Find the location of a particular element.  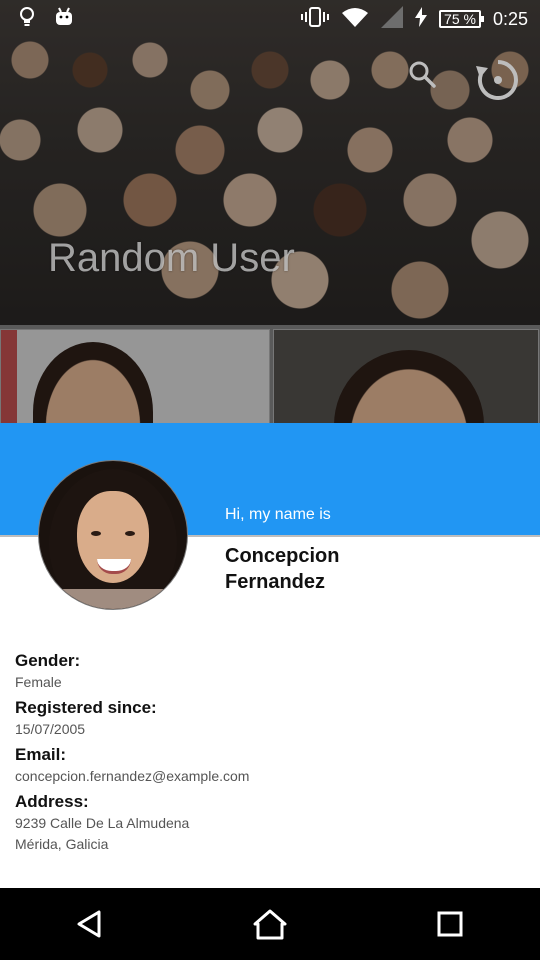

navigation-bar is located at coordinates (270, 924).